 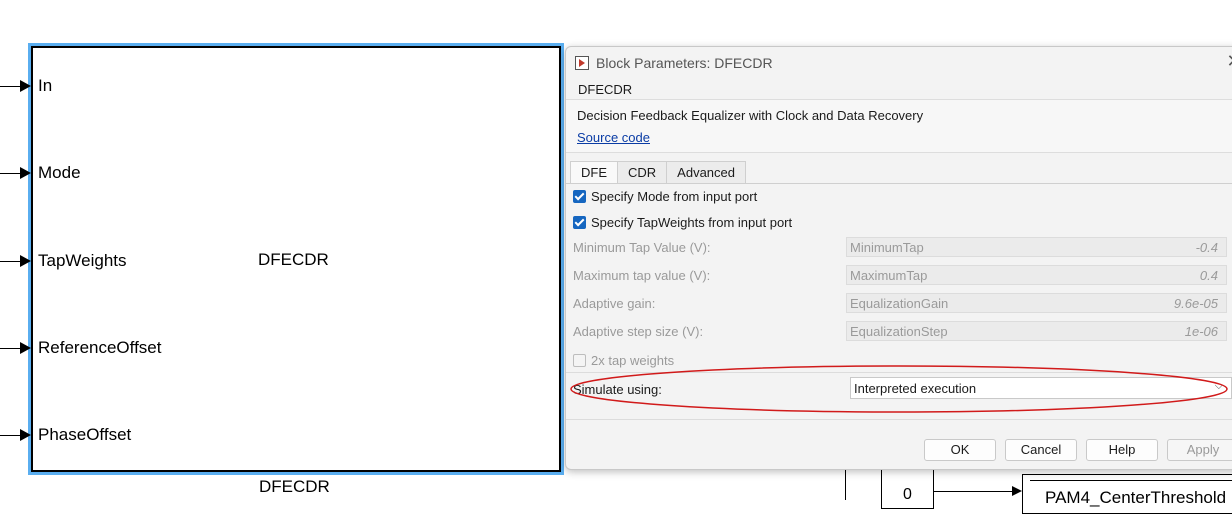 I want to click on input-port-tapweights: TapWeights, so click(x=86, y=261).